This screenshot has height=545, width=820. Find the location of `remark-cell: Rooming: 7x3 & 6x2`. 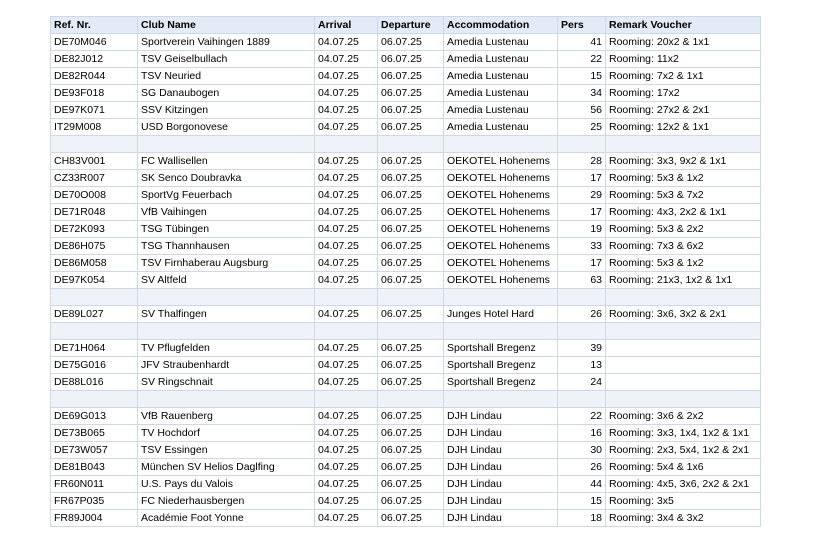

remark-cell: Rooming: 7x3 & 6x2 is located at coordinates (683, 246).